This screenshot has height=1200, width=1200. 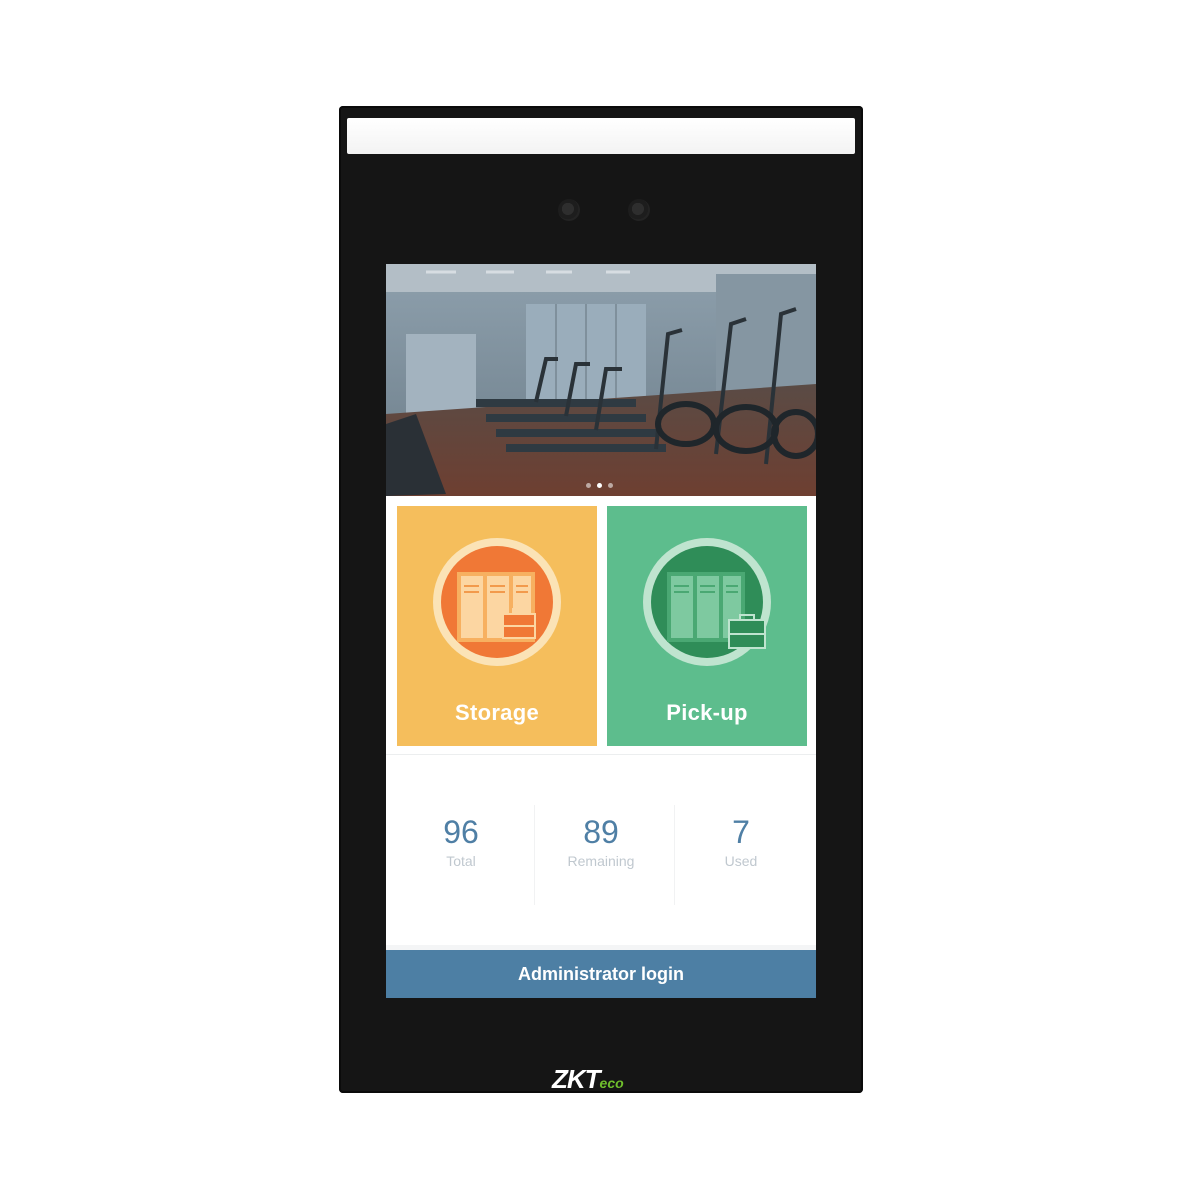 I want to click on pickup-button: Pick-up, so click(x=707, y=626).